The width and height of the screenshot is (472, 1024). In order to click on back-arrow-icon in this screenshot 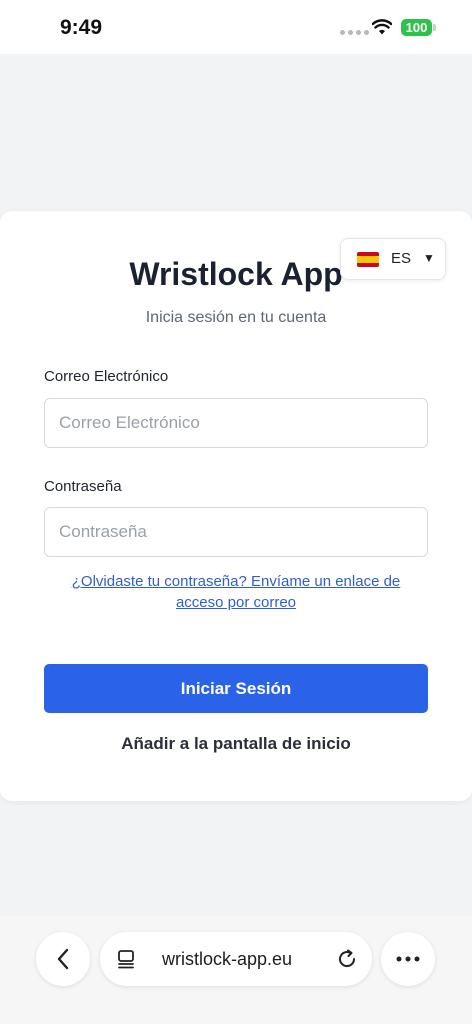, I will do `click(63, 959)`.